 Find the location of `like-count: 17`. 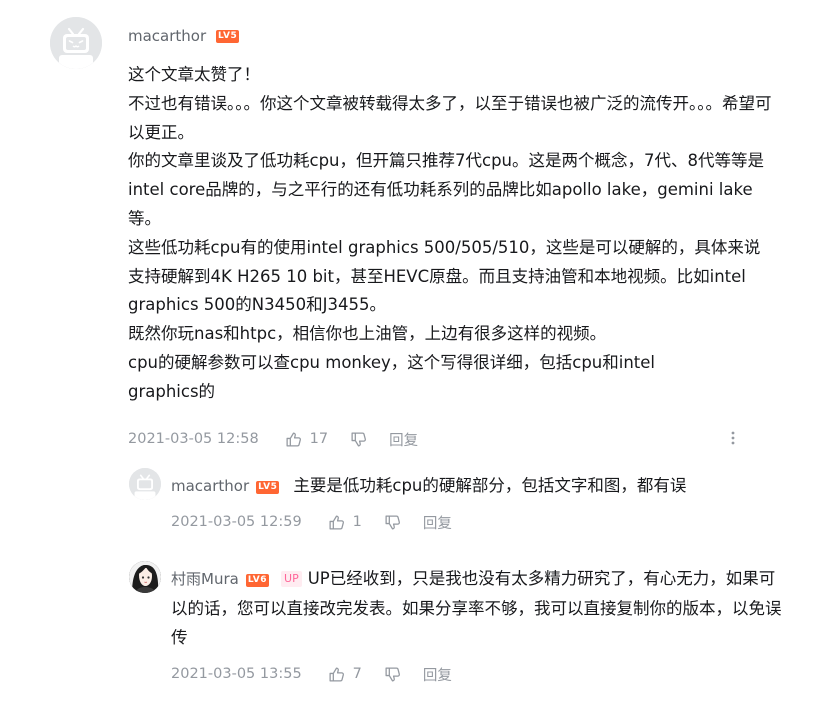

like-count: 17 is located at coordinates (319, 439).